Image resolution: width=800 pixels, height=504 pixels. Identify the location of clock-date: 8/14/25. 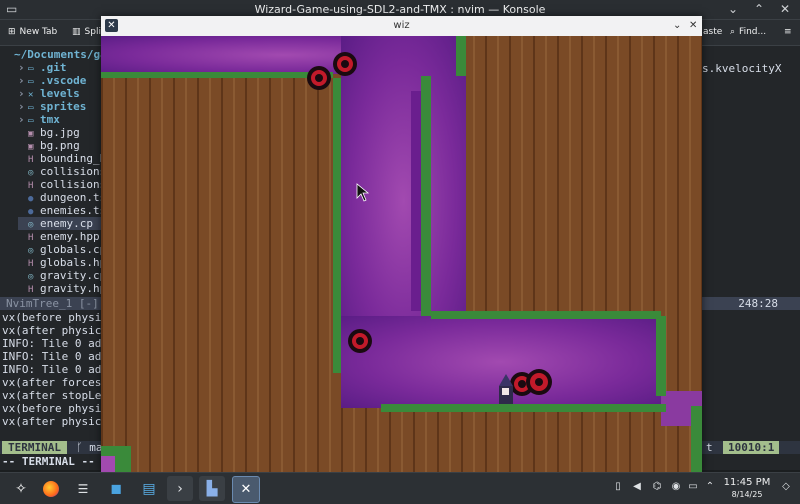
(747, 494).